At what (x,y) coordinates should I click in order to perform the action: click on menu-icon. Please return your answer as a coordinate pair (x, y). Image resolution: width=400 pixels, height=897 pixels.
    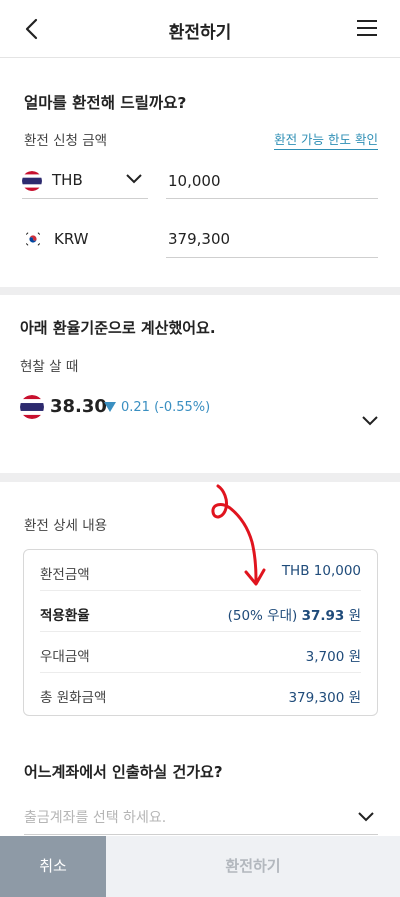
    Looking at the image, I should click on (367, 28).